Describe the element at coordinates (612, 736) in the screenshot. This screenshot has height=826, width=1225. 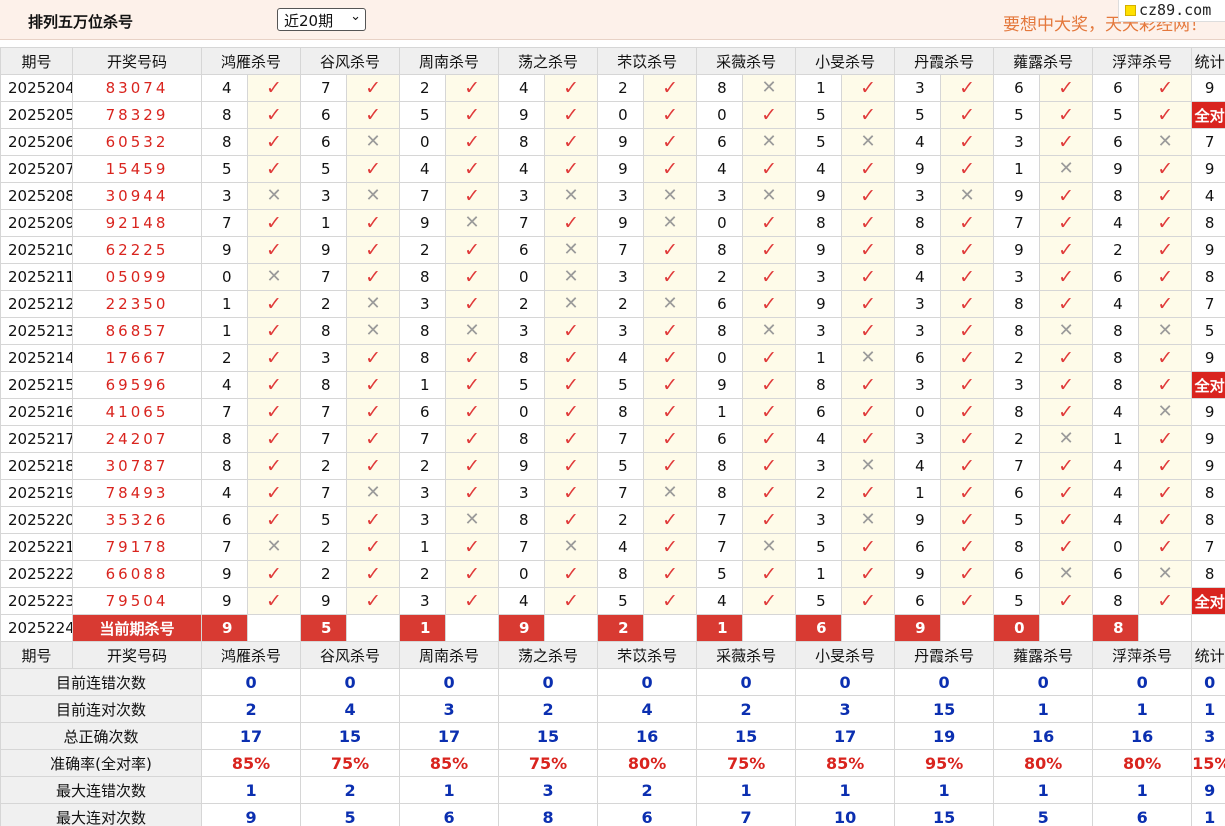
I see `stats-row: 总正确次数 17 15 17 15 16 15 17 19 16 16 3` at that location.